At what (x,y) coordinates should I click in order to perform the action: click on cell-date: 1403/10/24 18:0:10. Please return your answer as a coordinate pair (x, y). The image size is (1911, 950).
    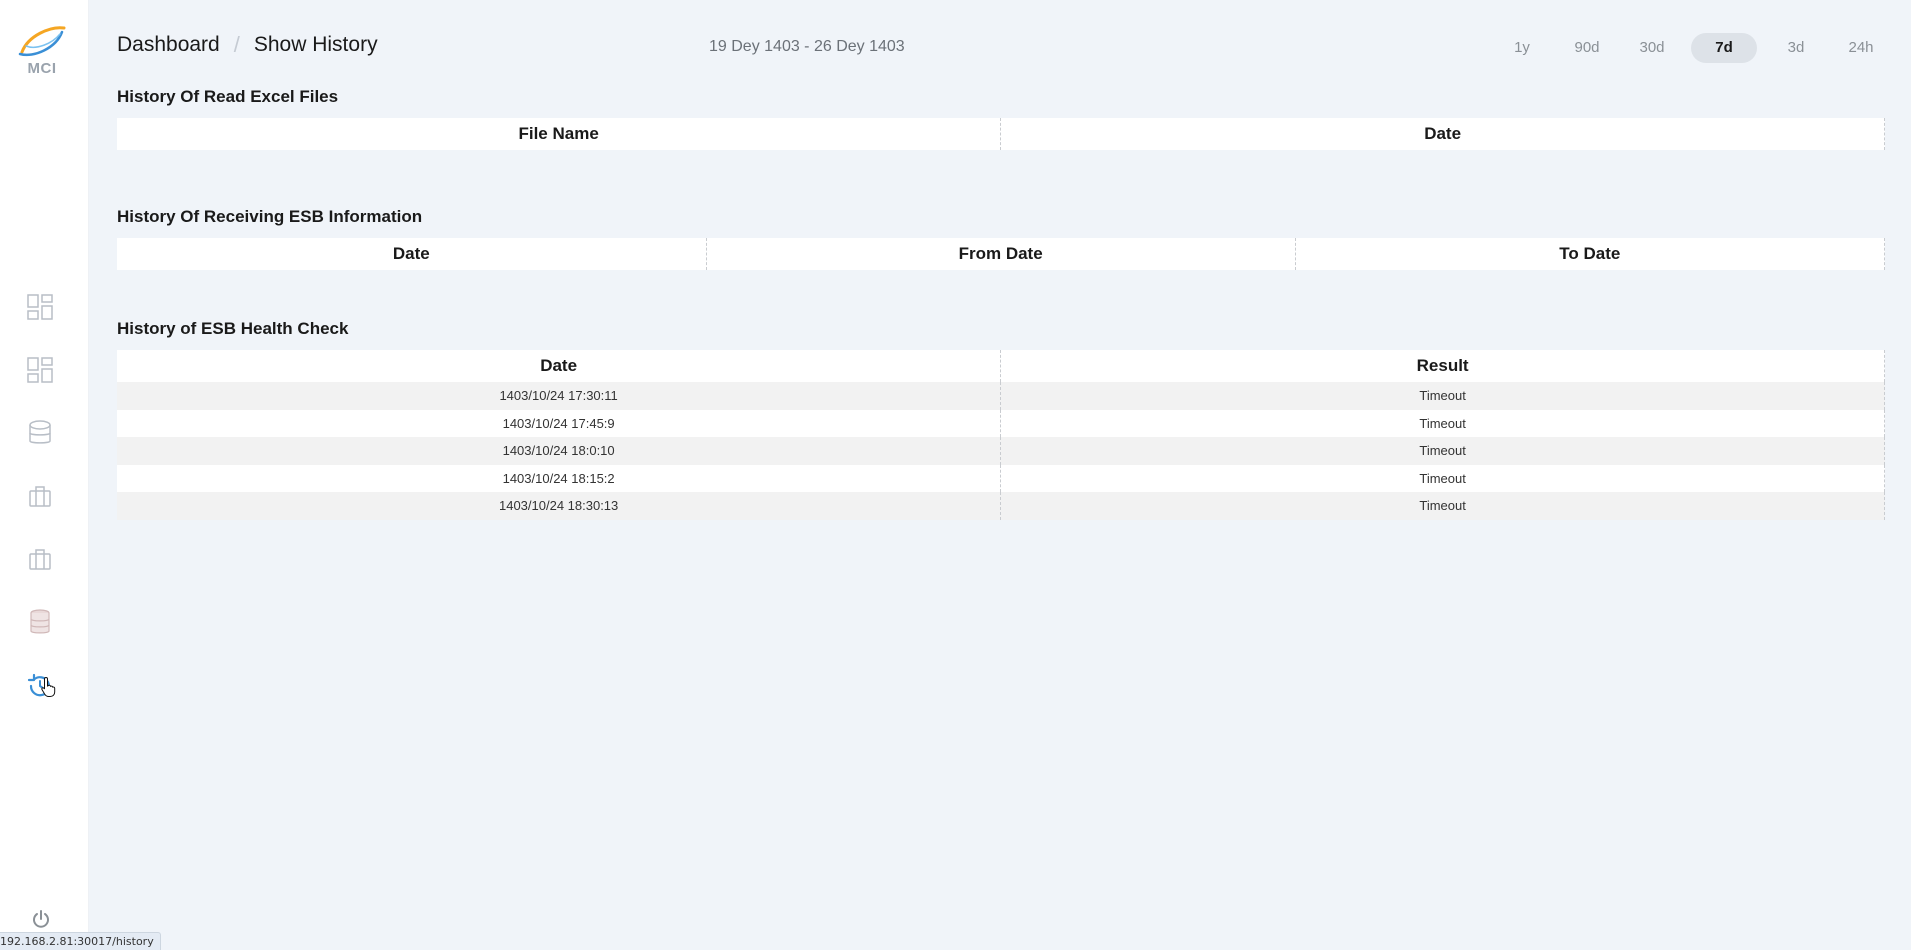
    Looking at the image, I should click on (559, 451).